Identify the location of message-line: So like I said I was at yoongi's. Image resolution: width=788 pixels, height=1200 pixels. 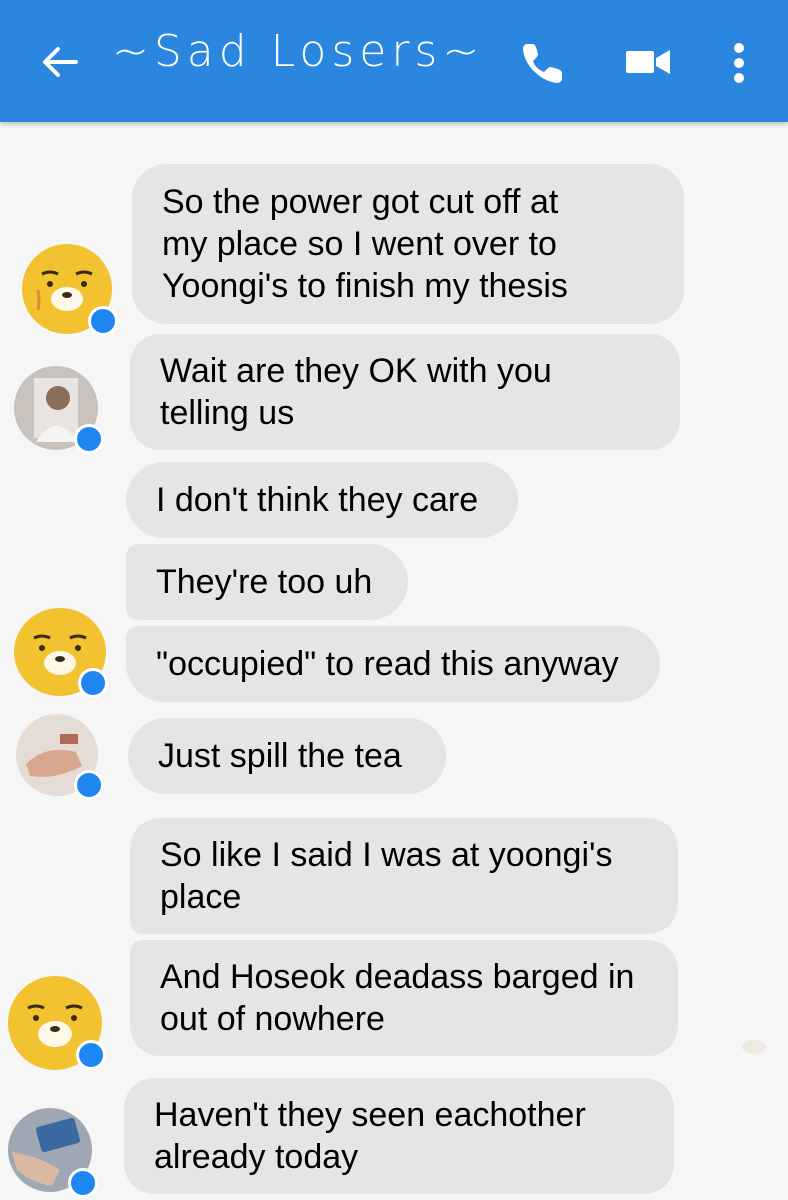
(386, 855).